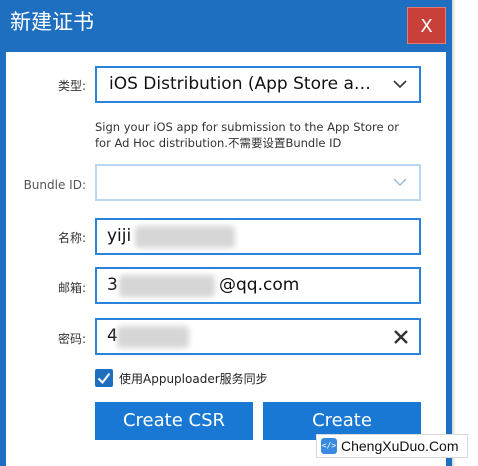  What do you see at coordinates (226, 26) in the screenshot?
I see `title-bar: 新建证书 X` at bounding box center [226, 26].